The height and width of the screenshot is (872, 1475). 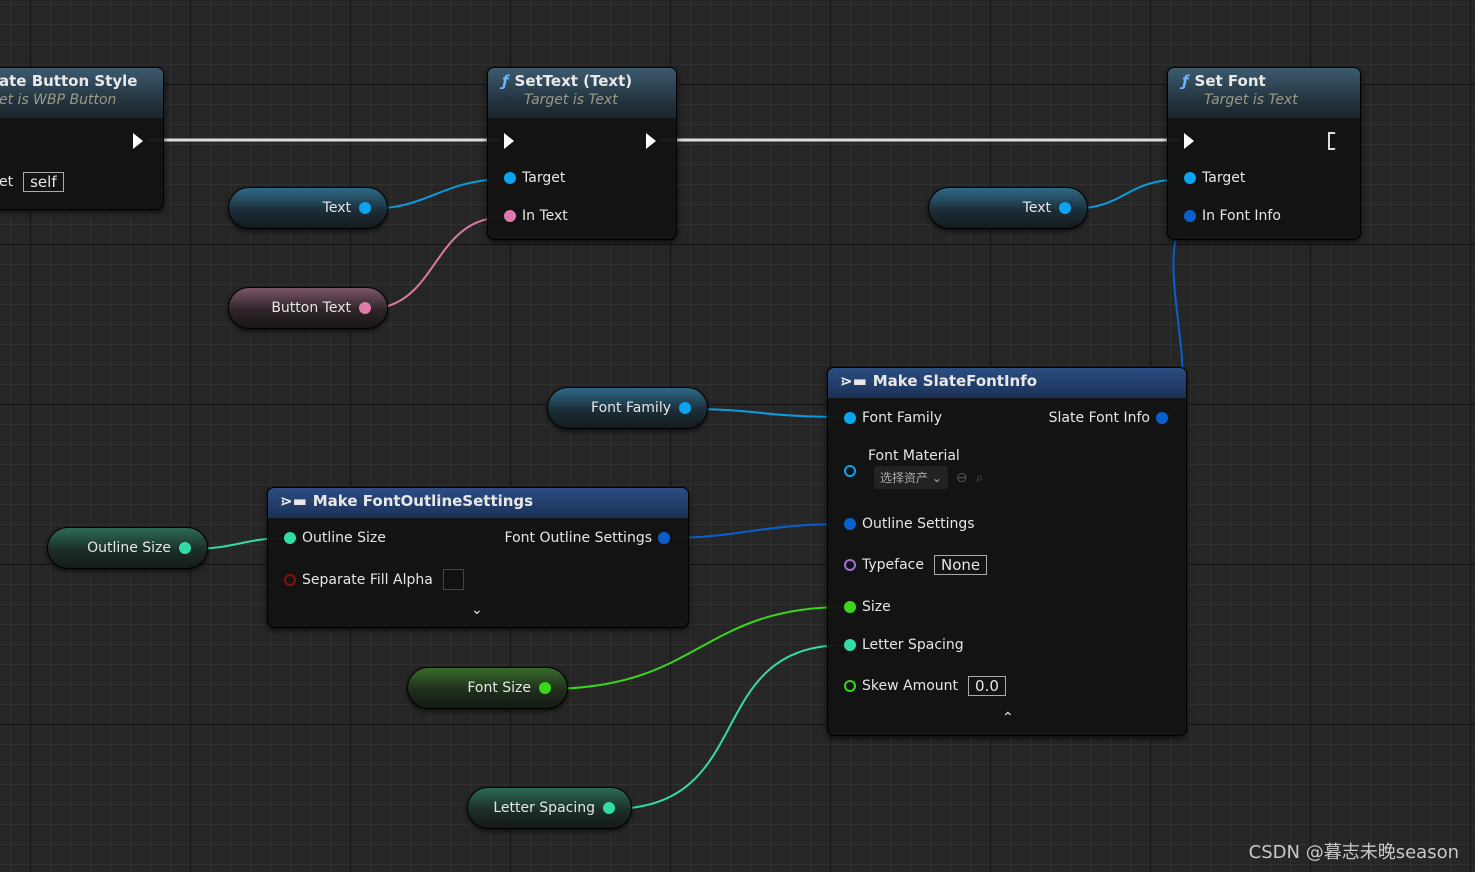 I want to click on expand-chevron-icon: ⌄, so click(x=477, y=610).